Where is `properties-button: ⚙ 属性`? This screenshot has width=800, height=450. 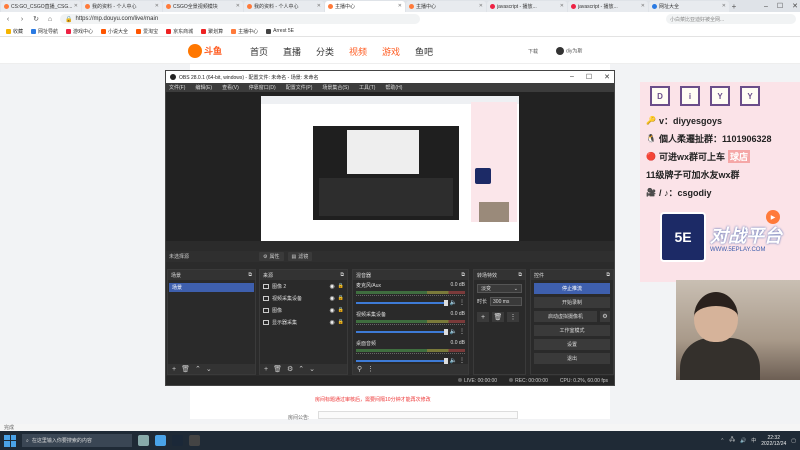
properties-button: ⚙ 属性 is located at coordinates (271, 256).